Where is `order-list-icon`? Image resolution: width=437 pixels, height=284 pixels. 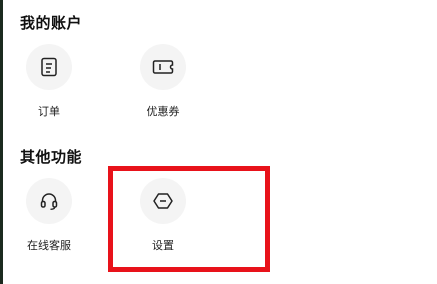
order-list-icon is located at coordinates (49, 67).